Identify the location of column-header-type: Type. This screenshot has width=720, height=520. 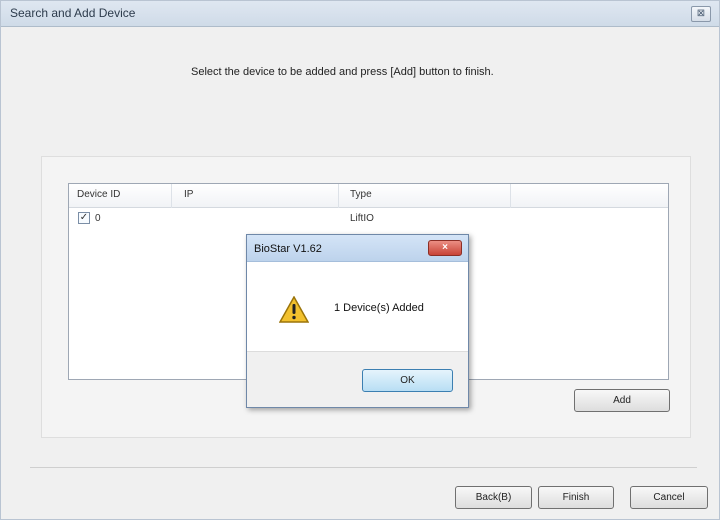
(361, 194).